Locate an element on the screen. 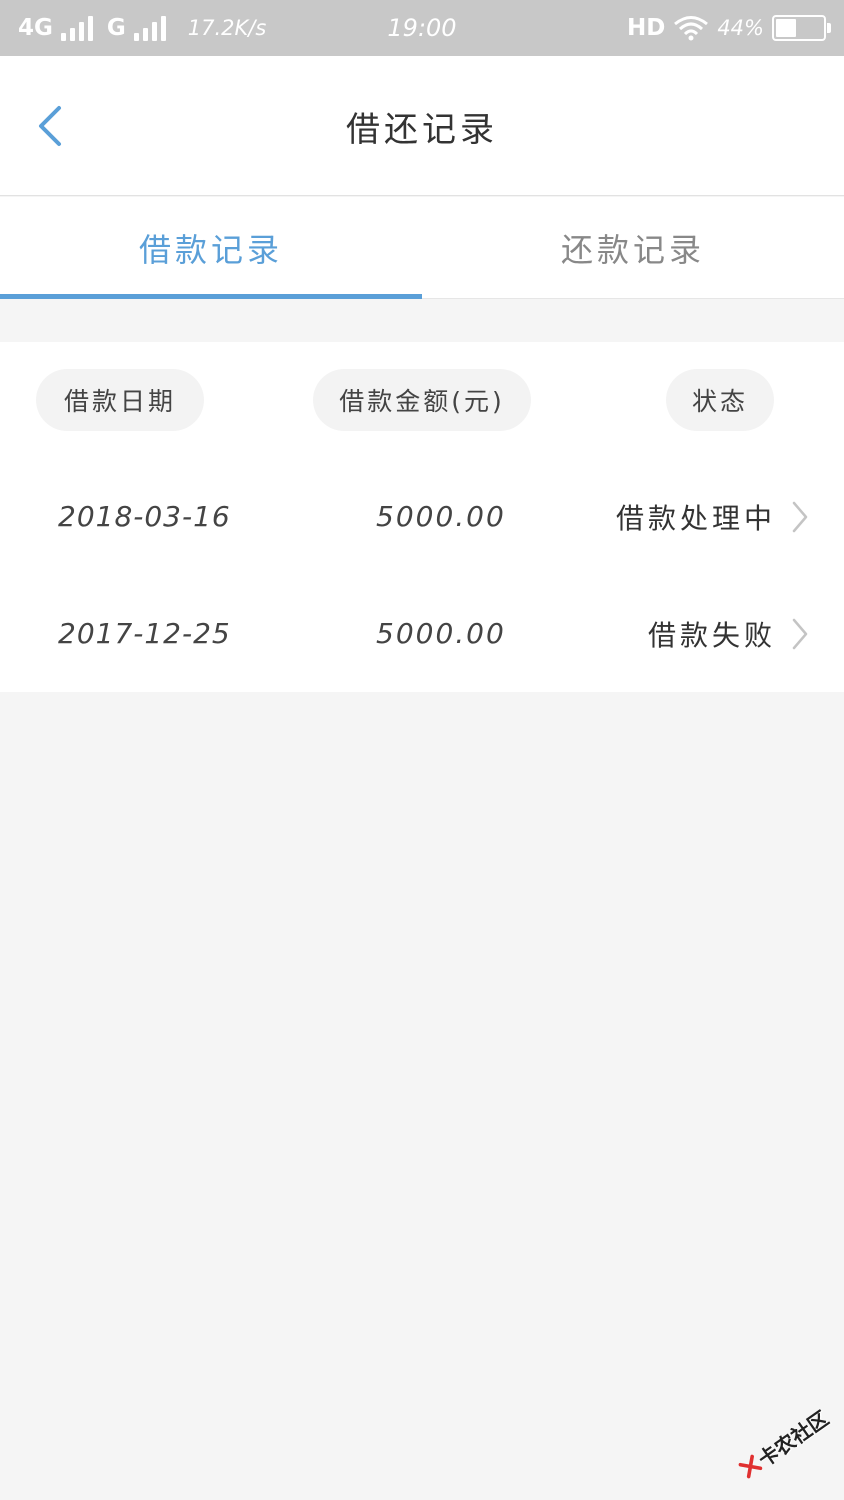  status-bar-left: 4G G 17.2K/s is located at coordinates (142, 28).